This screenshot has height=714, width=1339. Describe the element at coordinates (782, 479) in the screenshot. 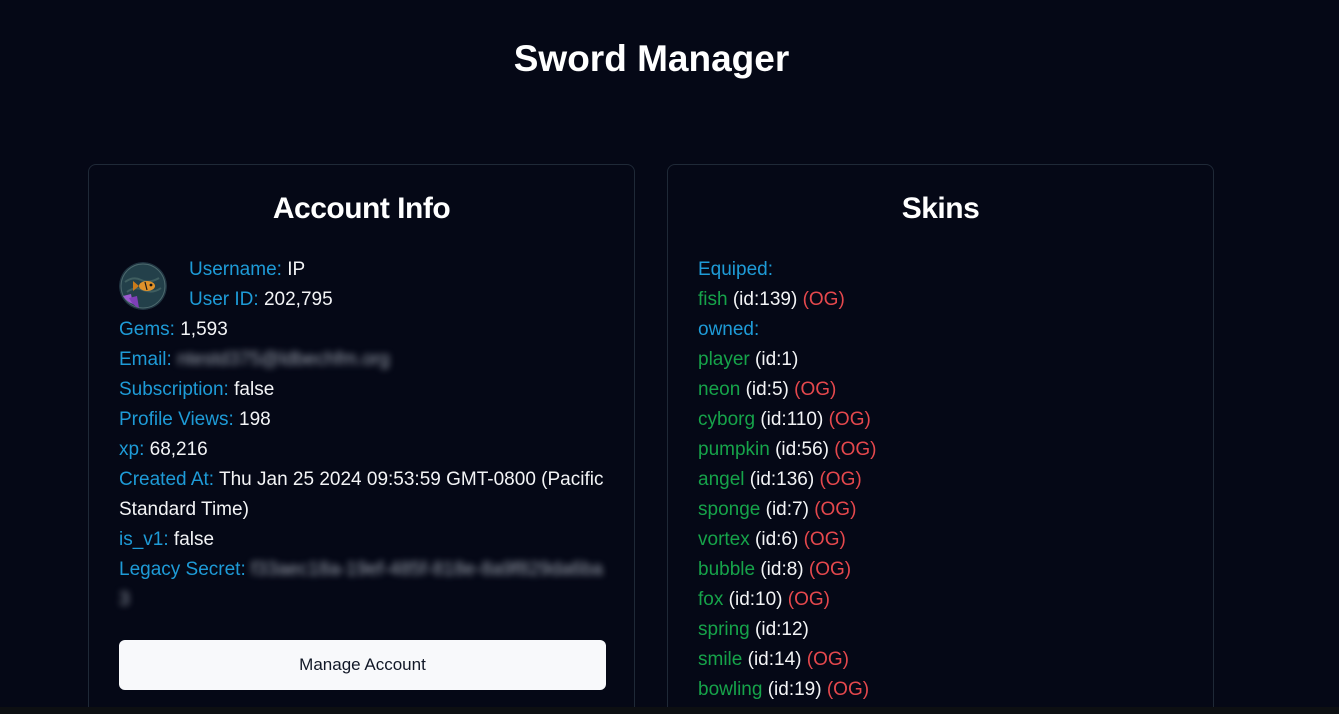

I see `skin-id: (id:136)` at that location.